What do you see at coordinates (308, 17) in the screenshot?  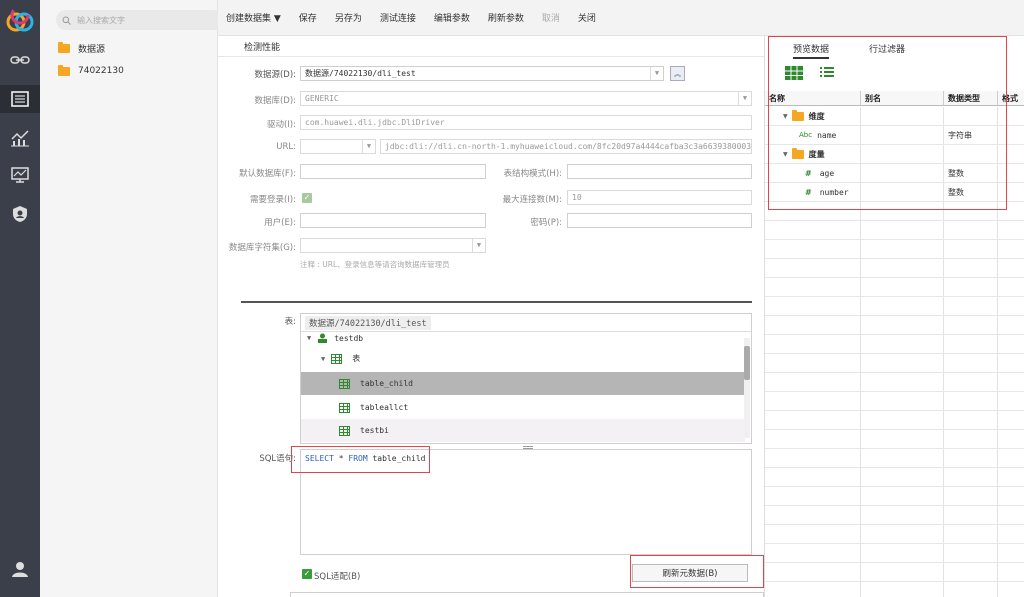 I see `save-button: 保存` at bounding box center [308, 17].